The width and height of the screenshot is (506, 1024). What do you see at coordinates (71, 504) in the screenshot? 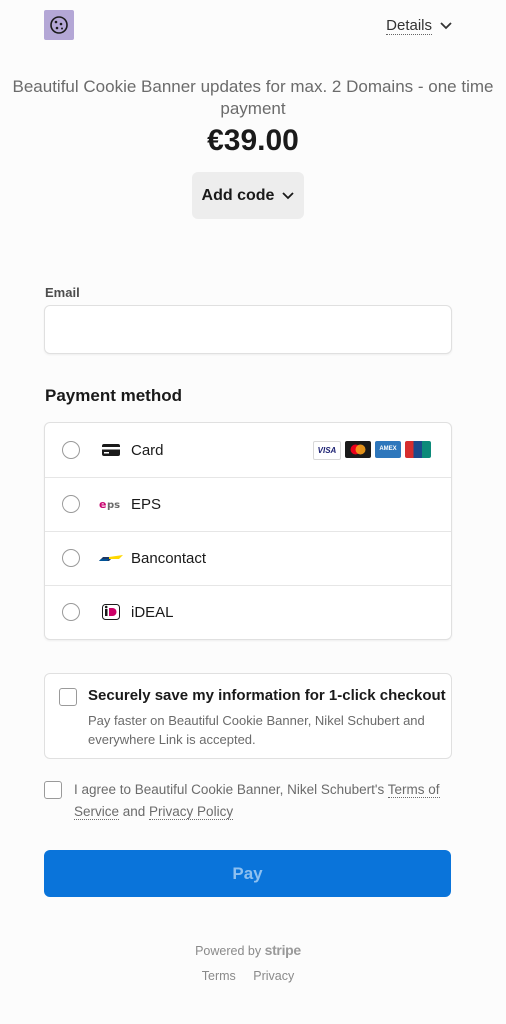
I see `eps-radio` at bounding box center [71, 504].